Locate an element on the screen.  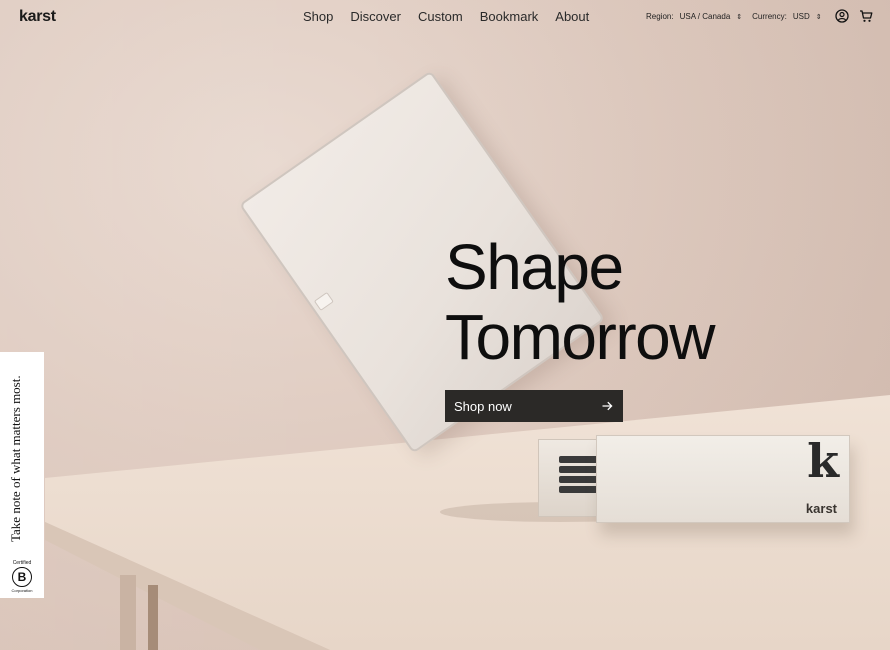
headline-line-2: Tomorrow is located at coordinates (580, 337).